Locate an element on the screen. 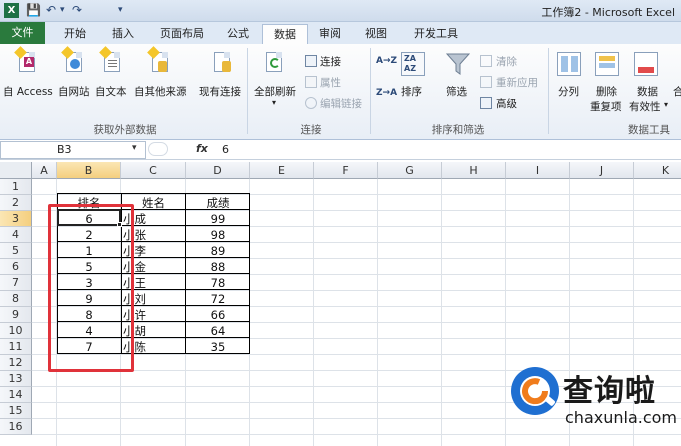 This screenshot has width=681, height=446. tab-formulas: 公式 is located at coordinates (238, 34).